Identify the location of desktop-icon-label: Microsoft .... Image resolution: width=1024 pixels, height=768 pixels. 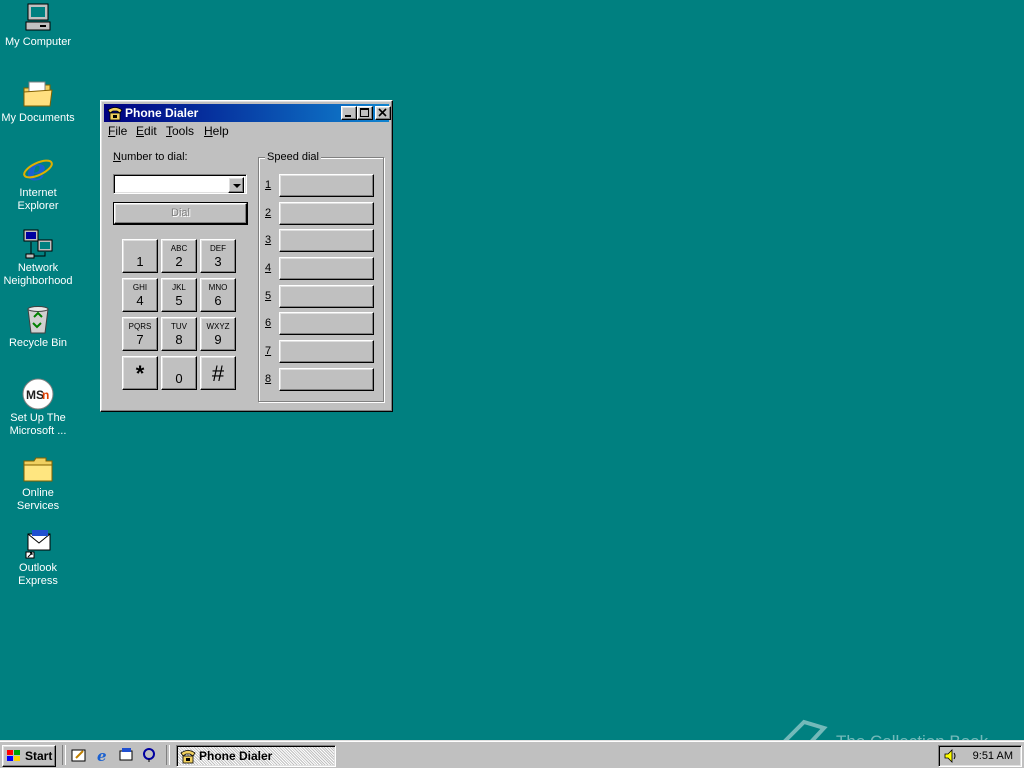
(38, 431).